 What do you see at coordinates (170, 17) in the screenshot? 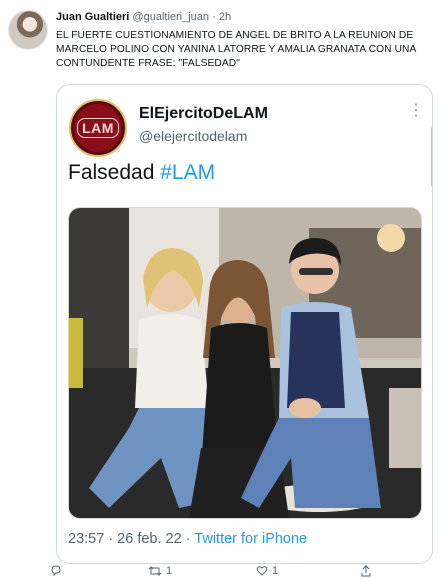
I see `author-handle: @gualtieri_juan` at bounding box center [170, 17].